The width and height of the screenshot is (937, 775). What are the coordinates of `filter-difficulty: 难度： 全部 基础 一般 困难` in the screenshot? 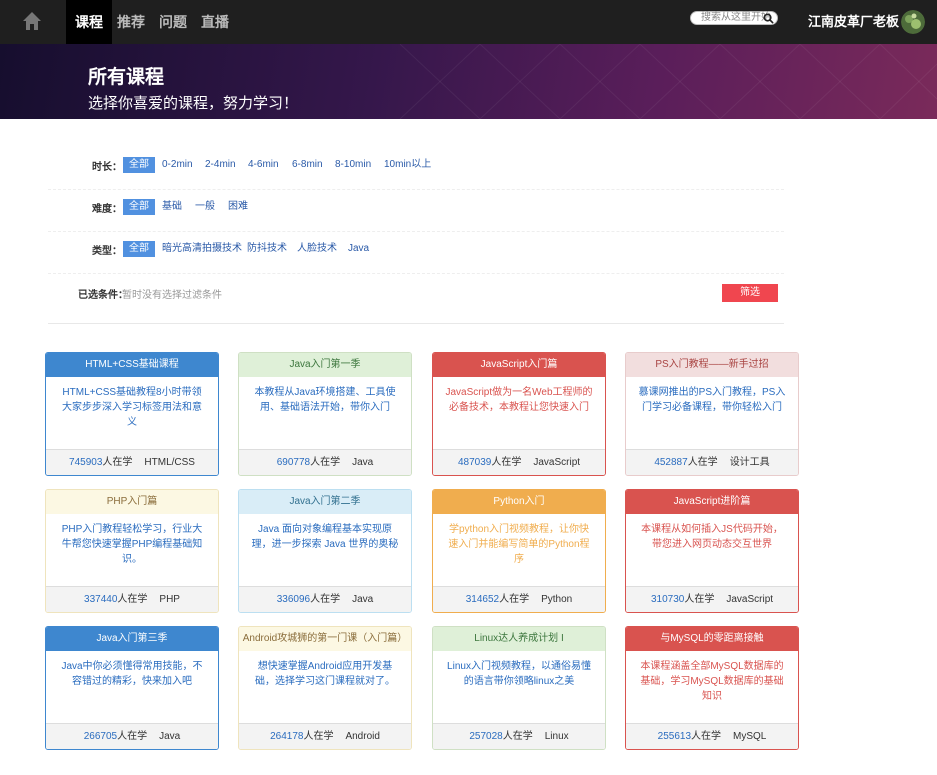 It's located at (416, 211).